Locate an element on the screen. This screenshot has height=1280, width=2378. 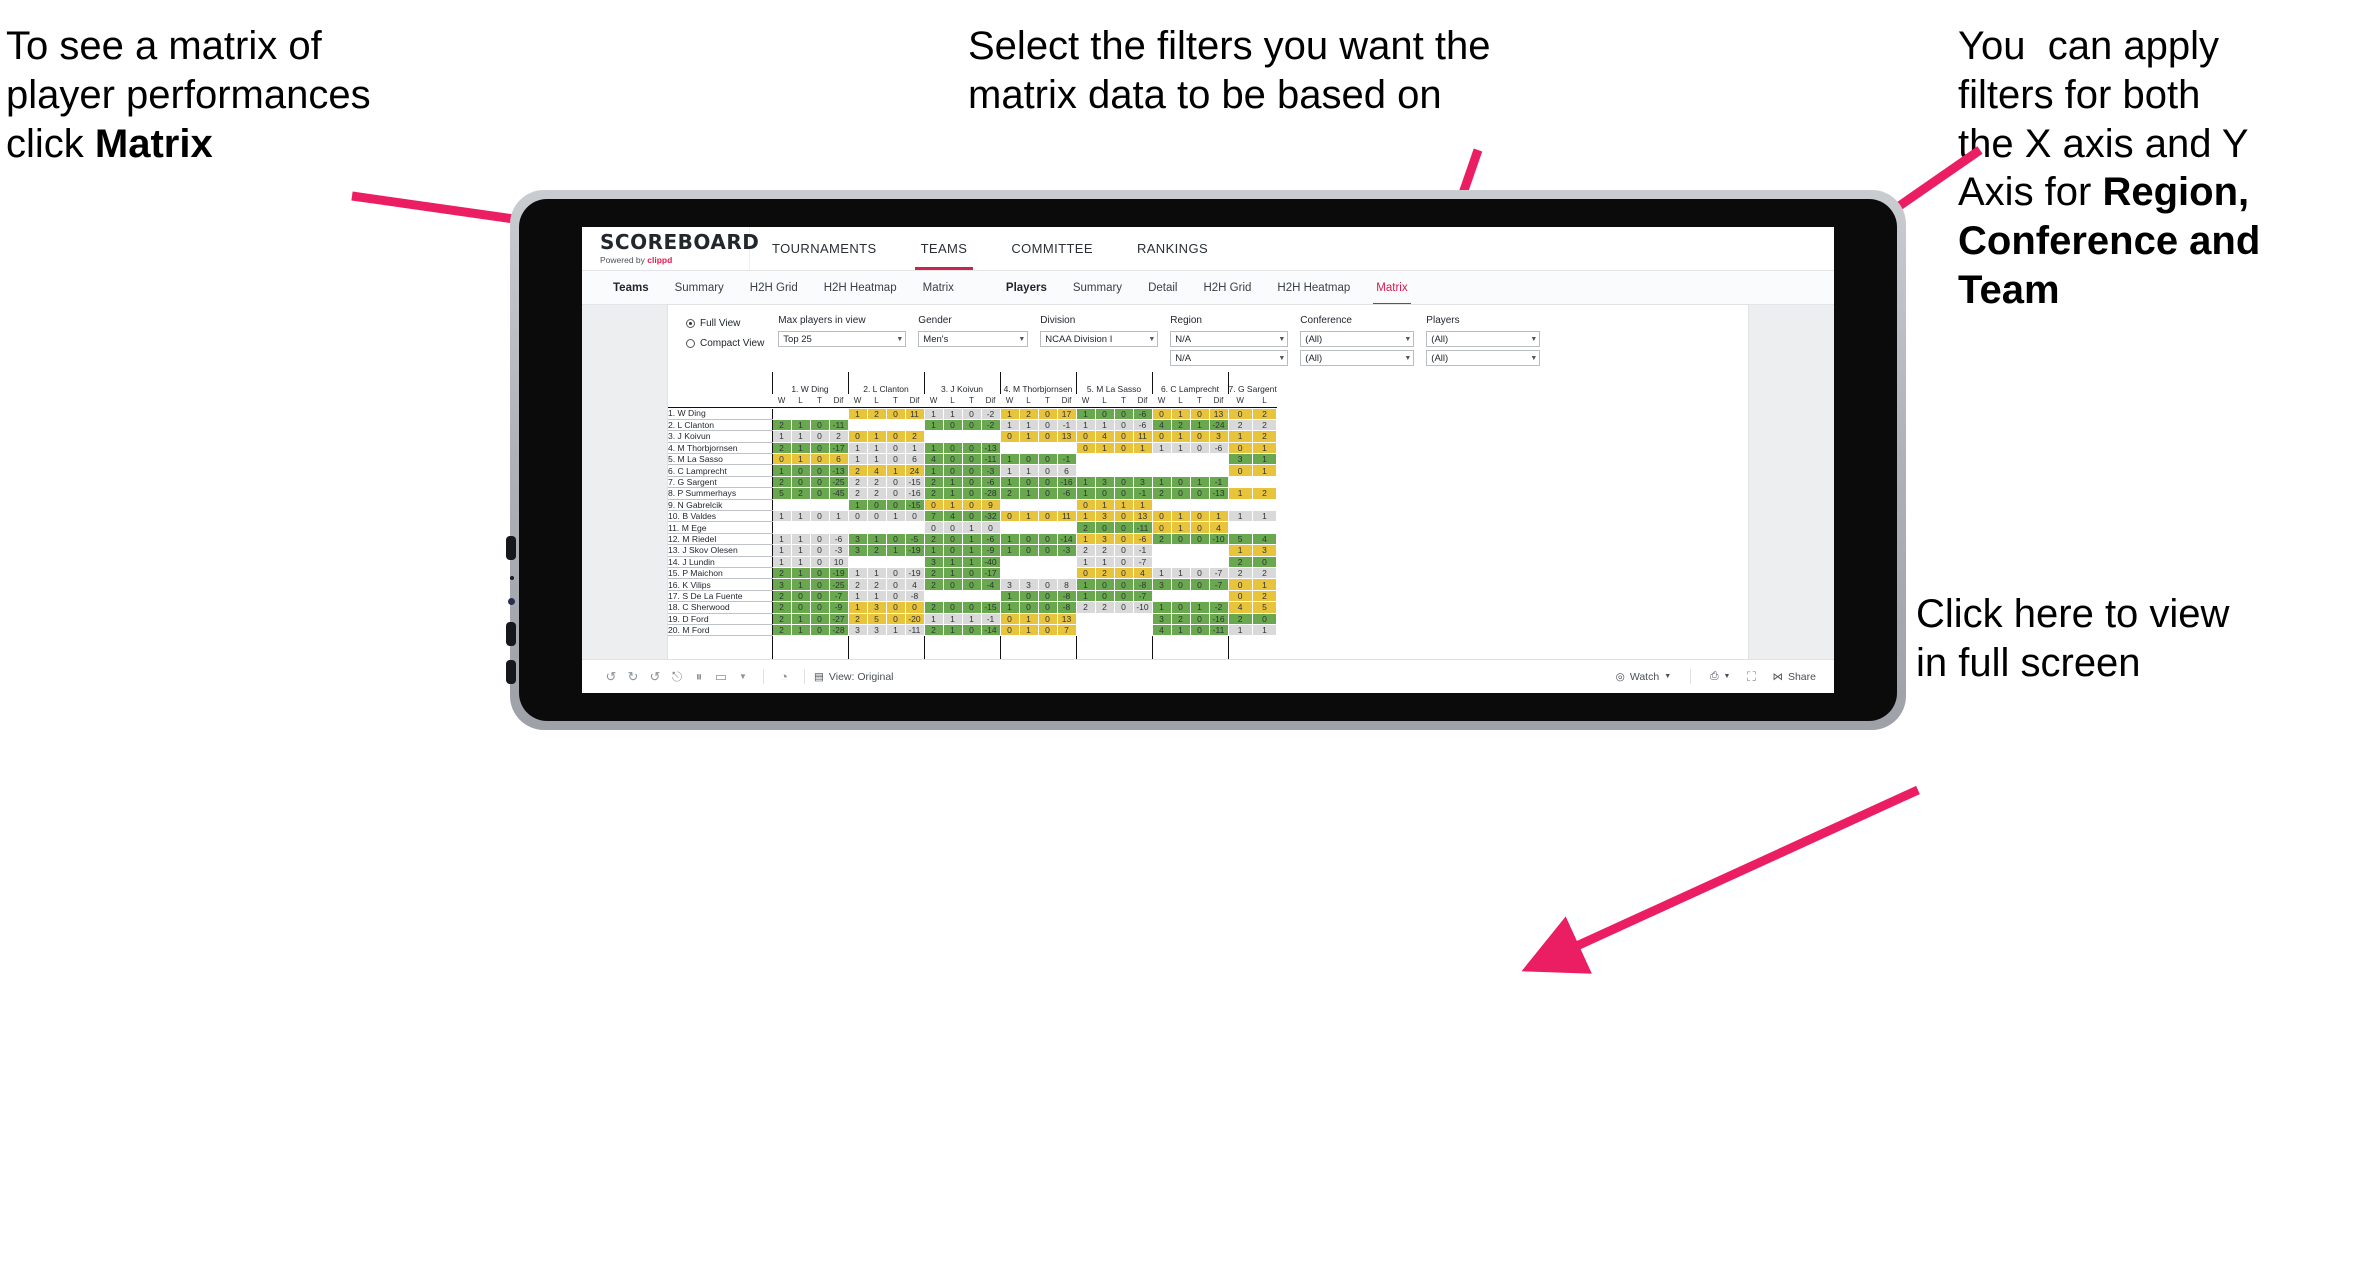
subnav-players-summary: Summary is located at coordinates (1097, 288).